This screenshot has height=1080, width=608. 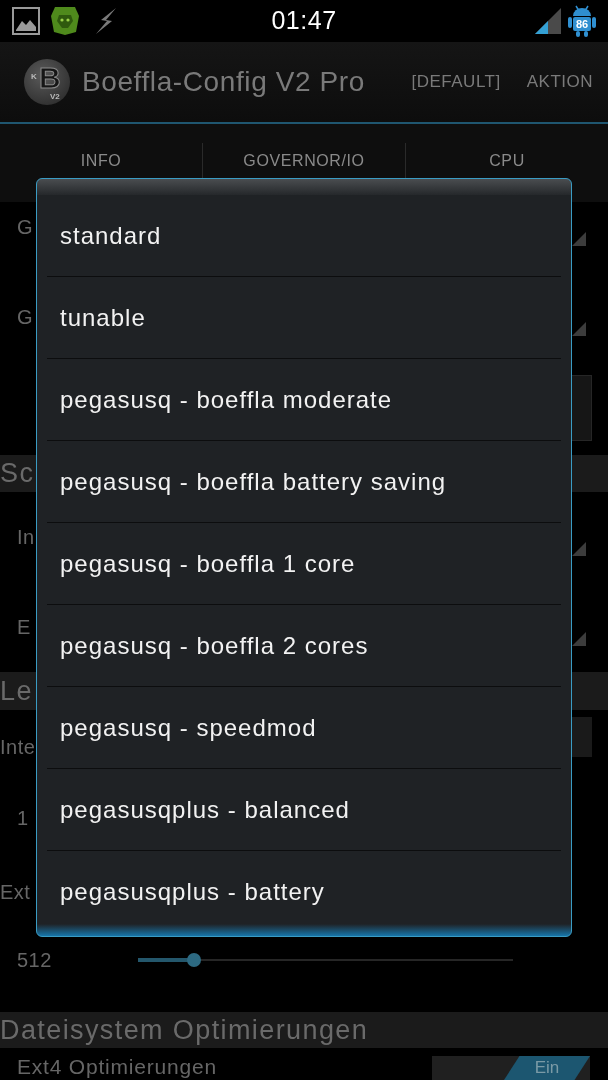 What do you see at coordinates (55, 97) in the screenshot?
I see `logo-version: V2` at bounding box center [55, 97].